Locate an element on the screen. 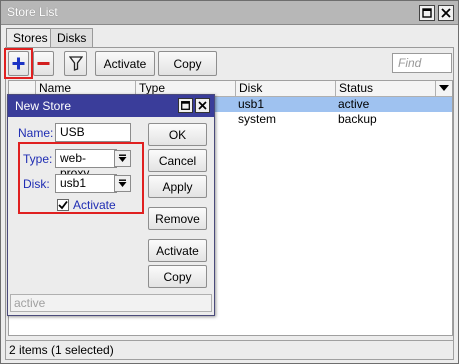  activate-checkbox-label: Activate is located at coordinates (94, 205).